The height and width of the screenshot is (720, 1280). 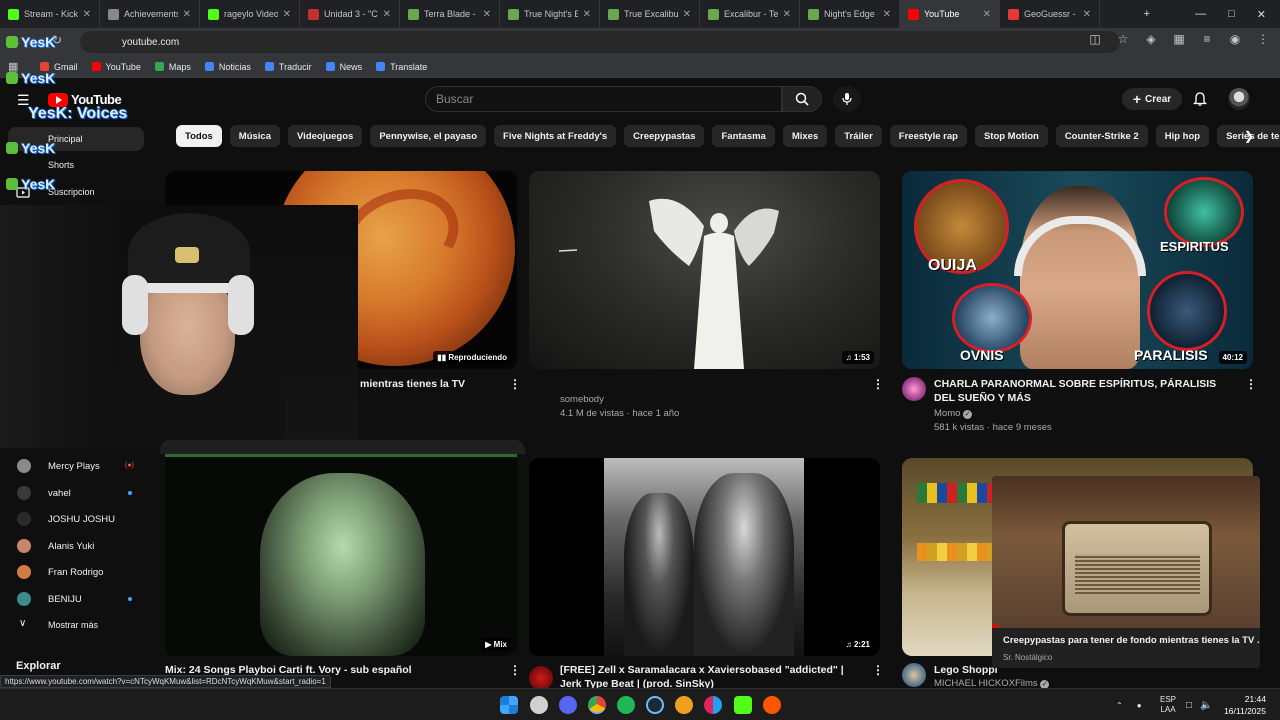 What do you see at coordinates (1101, 136) in the screenshot?
I see `filter-chip: Counter-Strike 2` at bounding box center [1101, 136].